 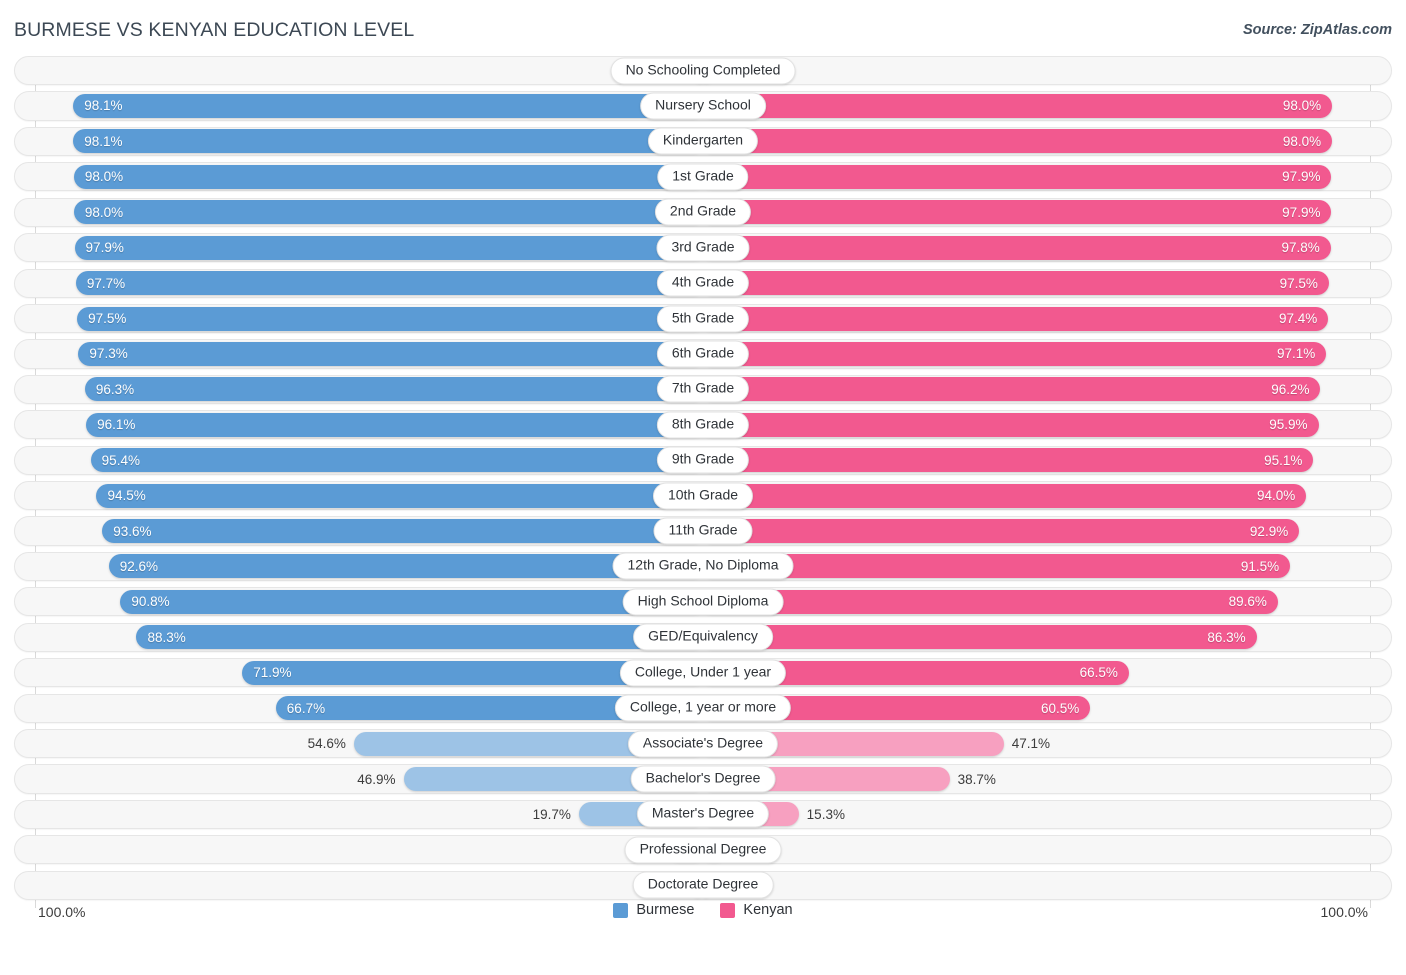 I want to click on kenyan-value: 94.0%, so click(x=1276, y=496).